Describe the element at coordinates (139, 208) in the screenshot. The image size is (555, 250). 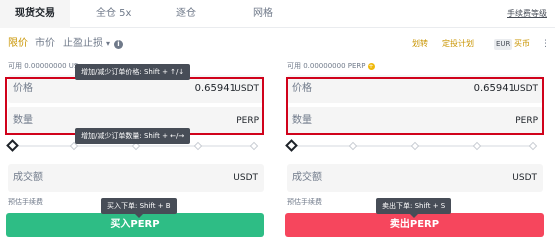
I see `buy-shortcut-tooltip: 买入下单: Shift + B` at that location.